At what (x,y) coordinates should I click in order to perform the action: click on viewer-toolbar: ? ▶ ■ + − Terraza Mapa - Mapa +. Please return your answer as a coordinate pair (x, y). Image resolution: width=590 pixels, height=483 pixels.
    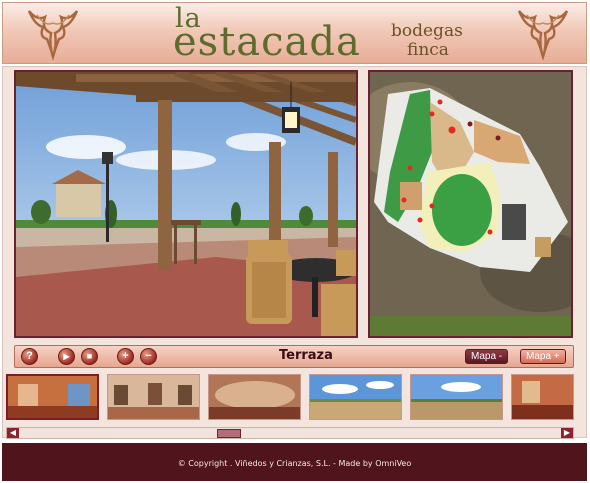
    Looking at the image, I should click on (294, 356).